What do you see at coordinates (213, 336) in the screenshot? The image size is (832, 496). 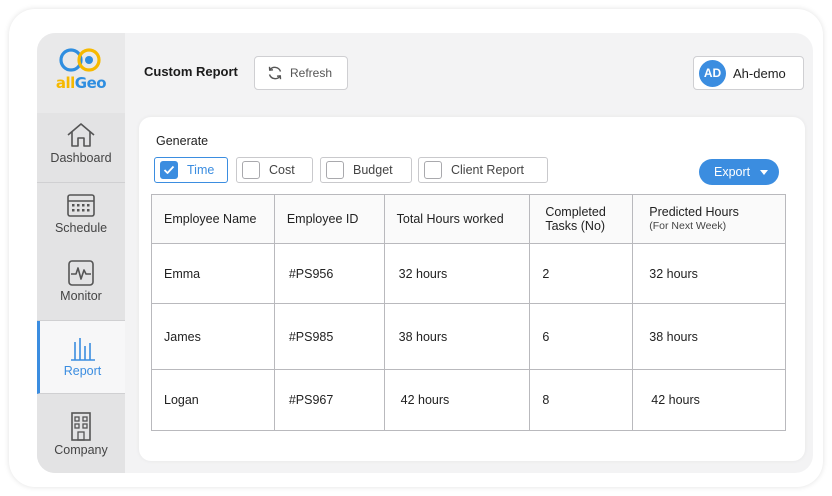 I see `table-cell: James` at bounding box center [213, 336].